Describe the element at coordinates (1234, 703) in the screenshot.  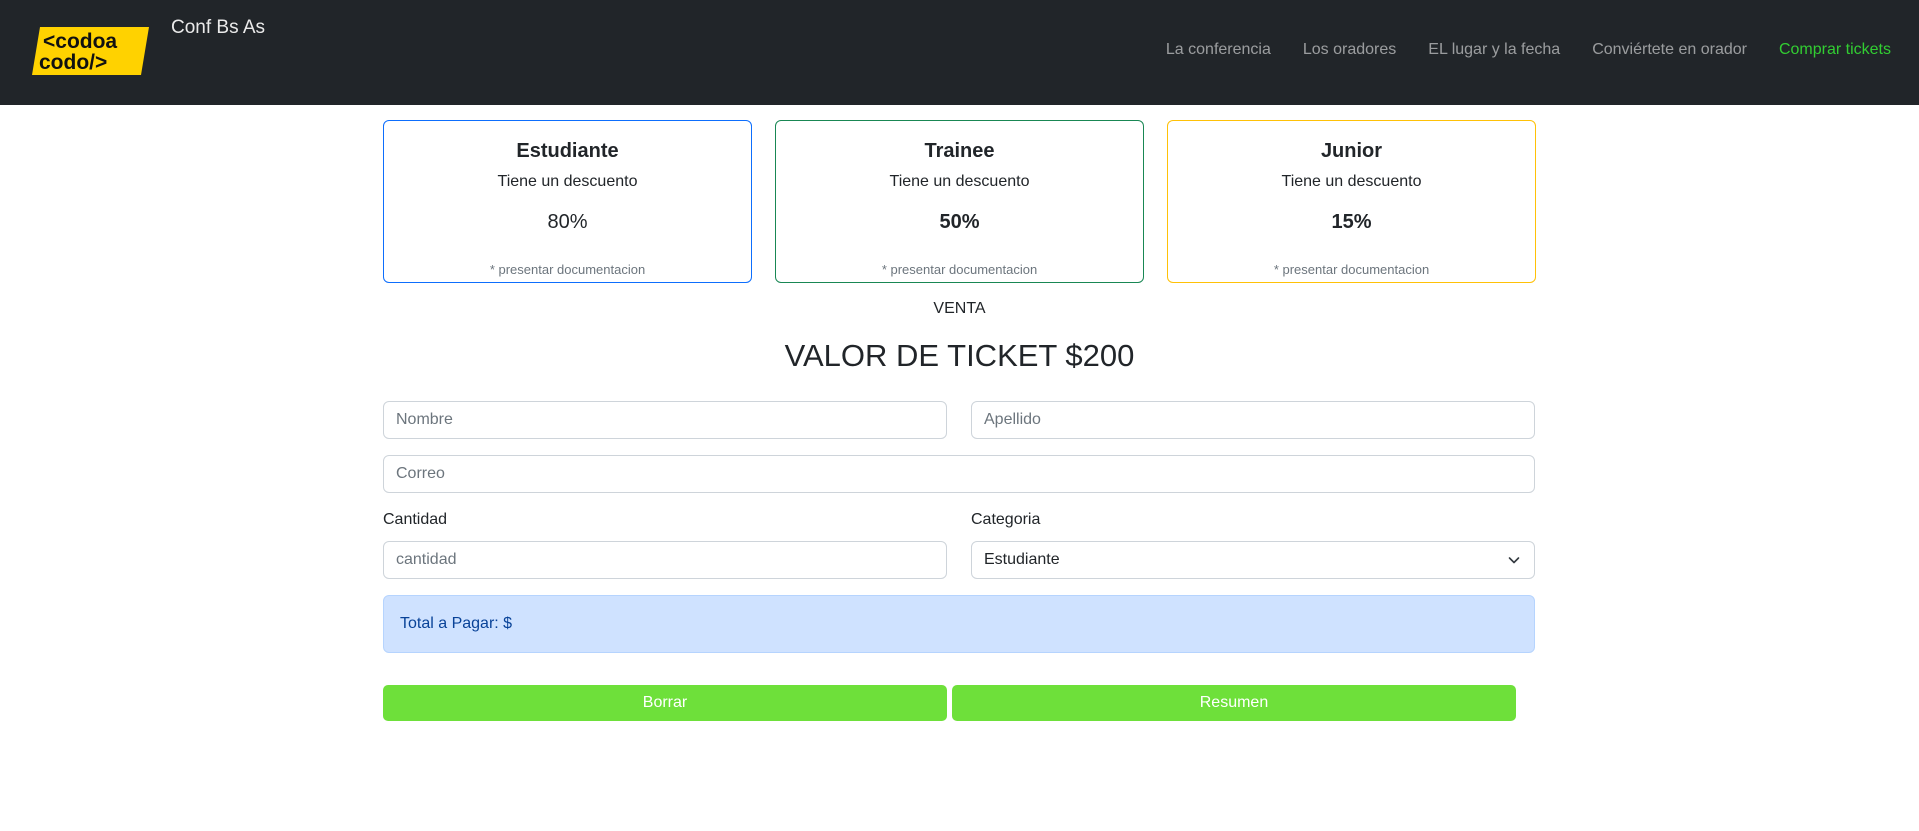
I see `resumen-button: Resumen` at that location.